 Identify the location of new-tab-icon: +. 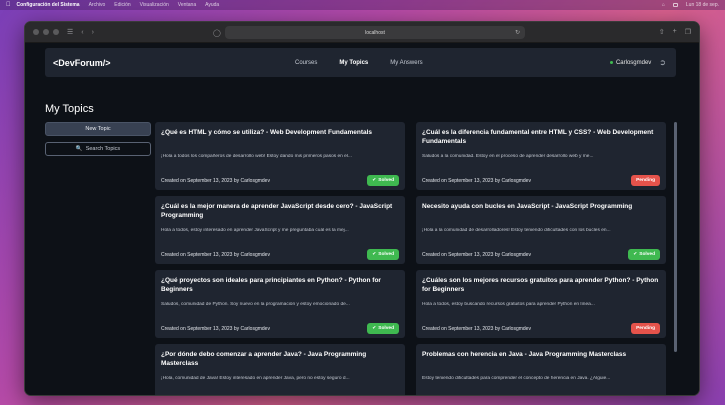
(675, 32).